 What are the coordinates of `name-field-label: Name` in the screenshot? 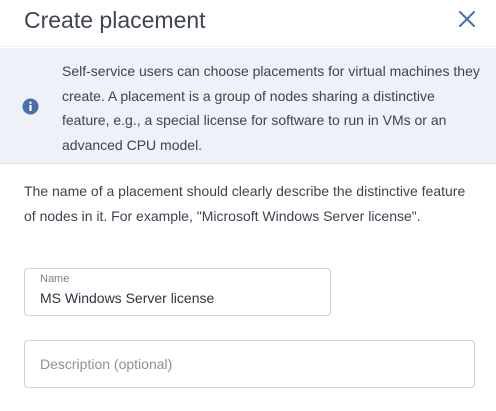 It's located at (55, 279).